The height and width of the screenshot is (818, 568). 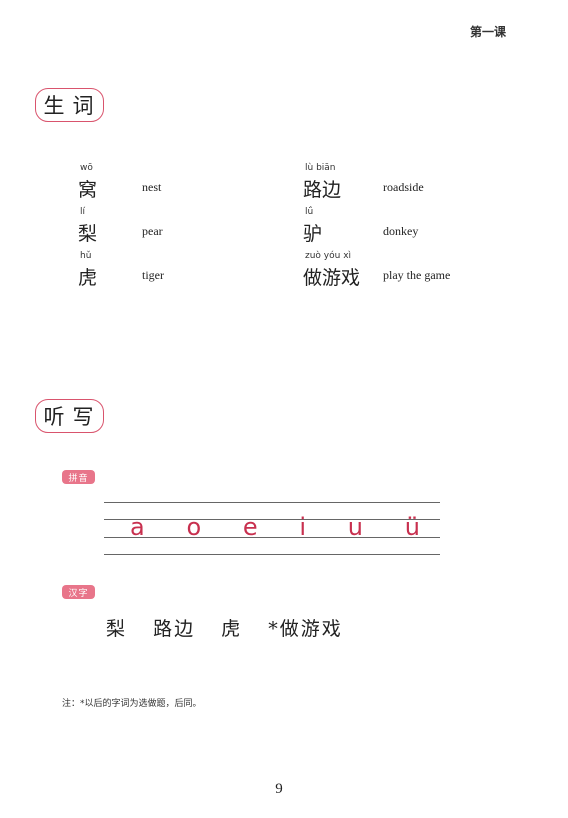 What do you see at coordinates (320, 168) in the screenshot?
I see `vocab-pinyin: lù biān` at bounding box center [320, 168].